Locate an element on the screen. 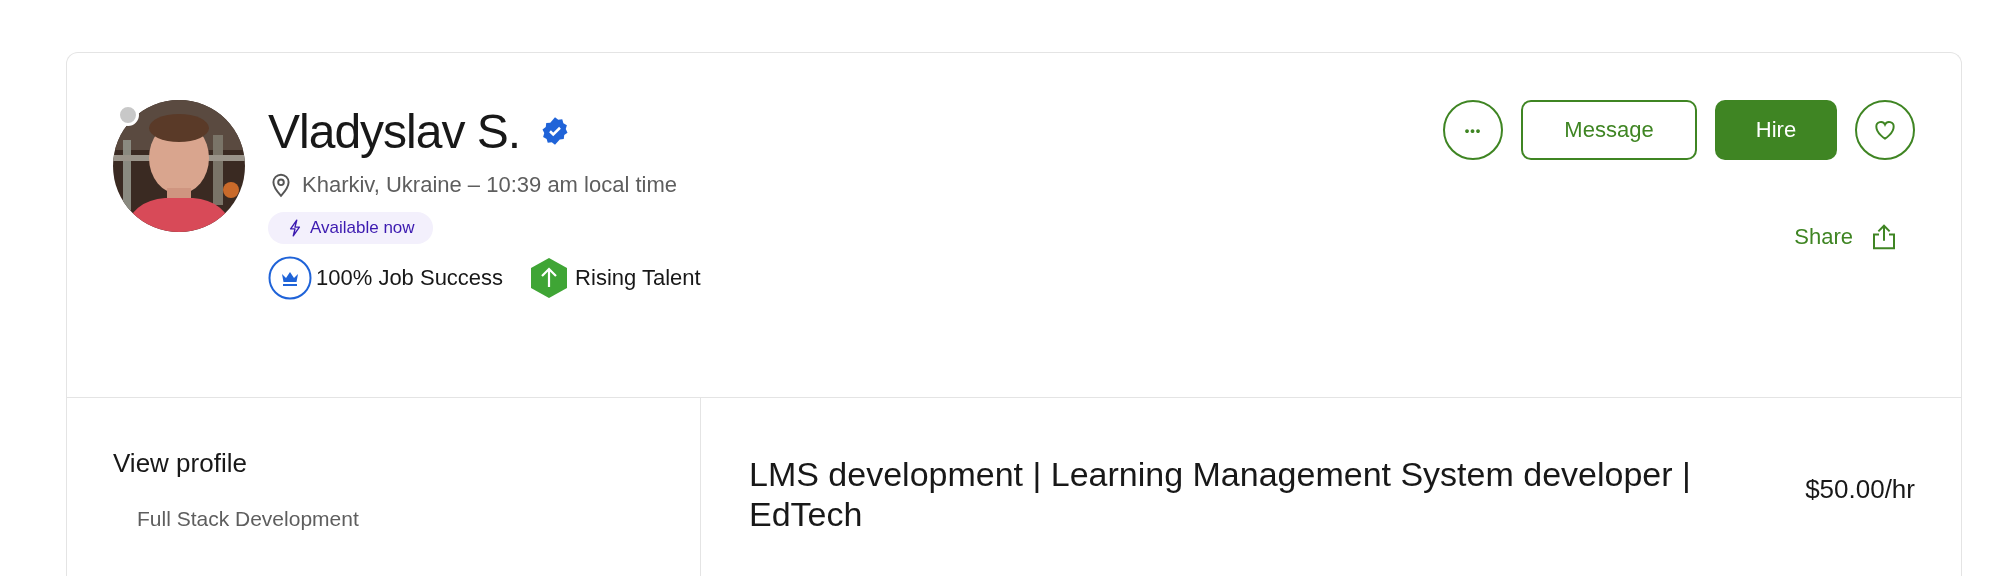  more-button: ••• is located at coordinates (1473, 130).